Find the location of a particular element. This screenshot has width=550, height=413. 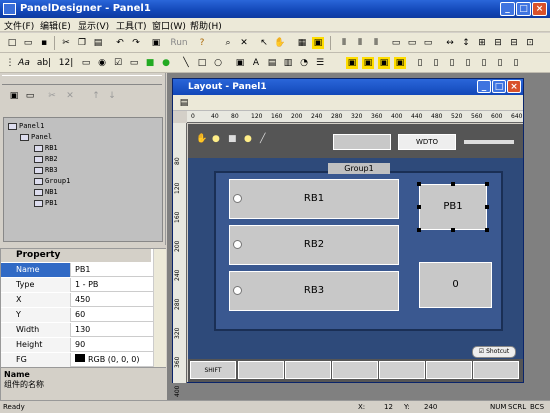

order1-icon: ▯ is located at coordinates (420, 63).